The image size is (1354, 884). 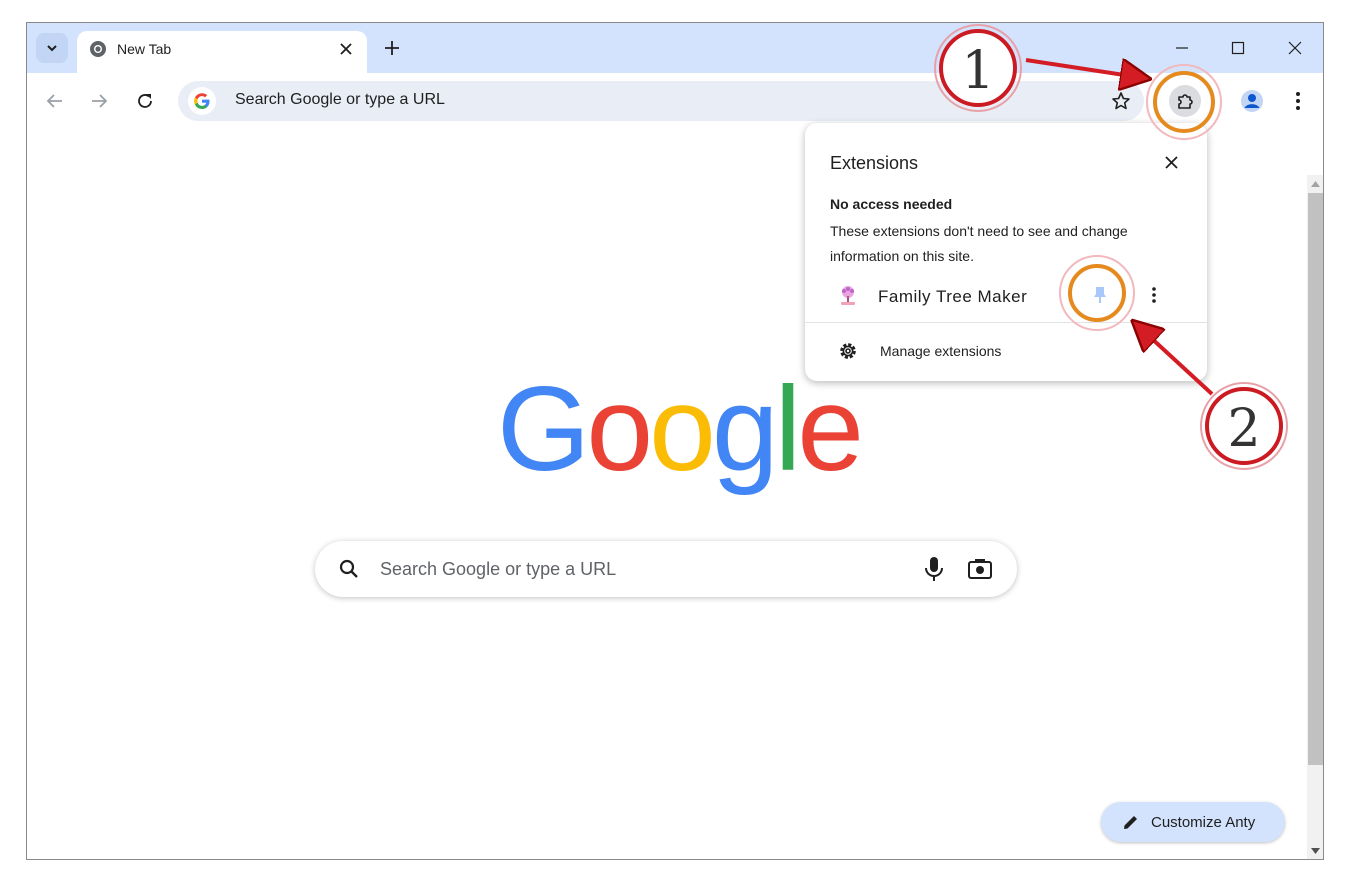 I want to click on extensions-button, so click(x=1185, y=101).